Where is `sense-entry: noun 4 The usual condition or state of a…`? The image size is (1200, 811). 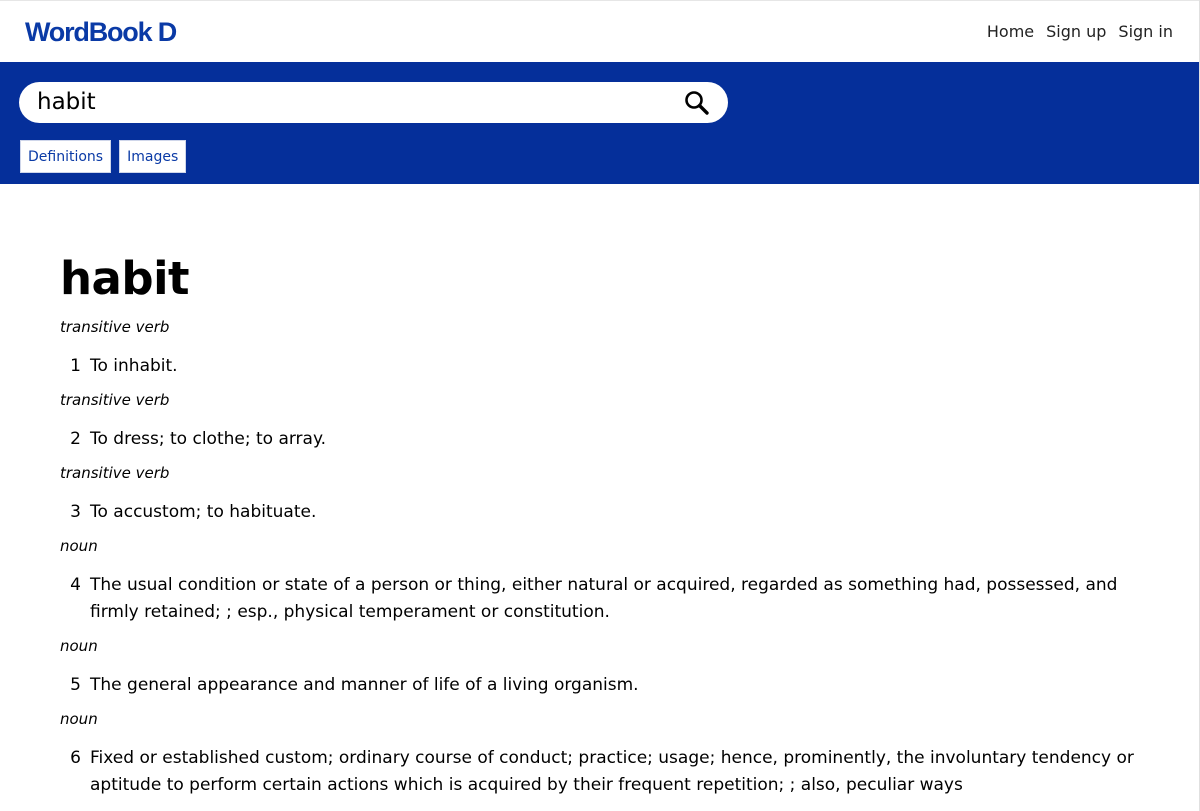 sense-entry: noun 4 The usual condition or state of a… is located at coordinates (600, 581).